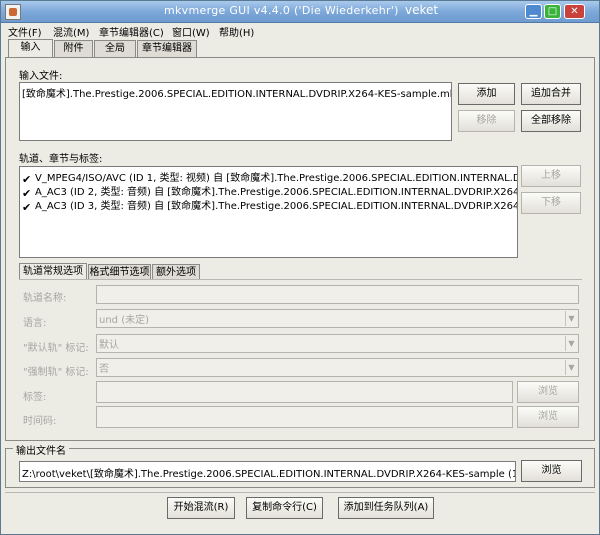 This screenshot has width=600, height=535. What do you see at coordinates (548, 417) in the screenshot?
I see `timecodes-browse-button: 浏览` at bounding box center [548, 417].